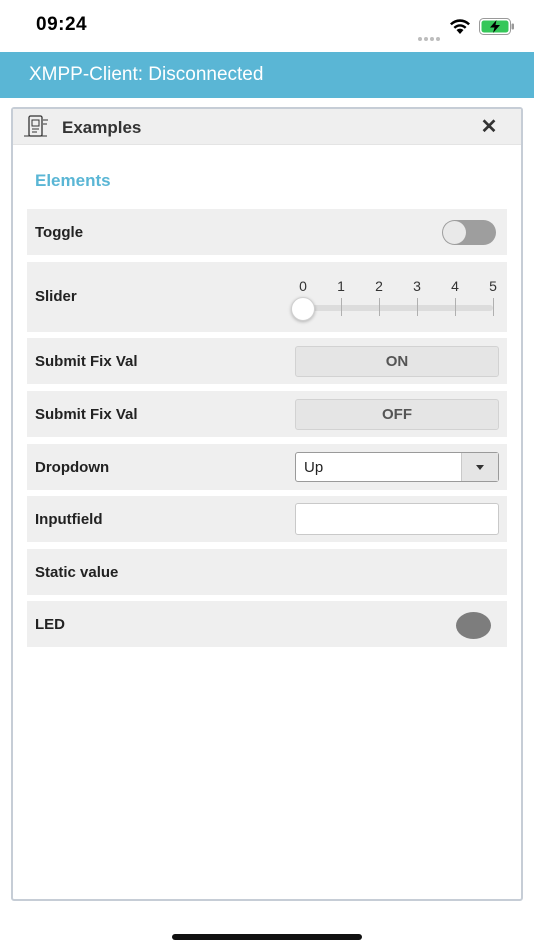 Image resolution: width=534 pixels, height=950 pixels. Describe the element at coordinates (50, 624) in the screenshot. I see `row-label: LED` at that location.